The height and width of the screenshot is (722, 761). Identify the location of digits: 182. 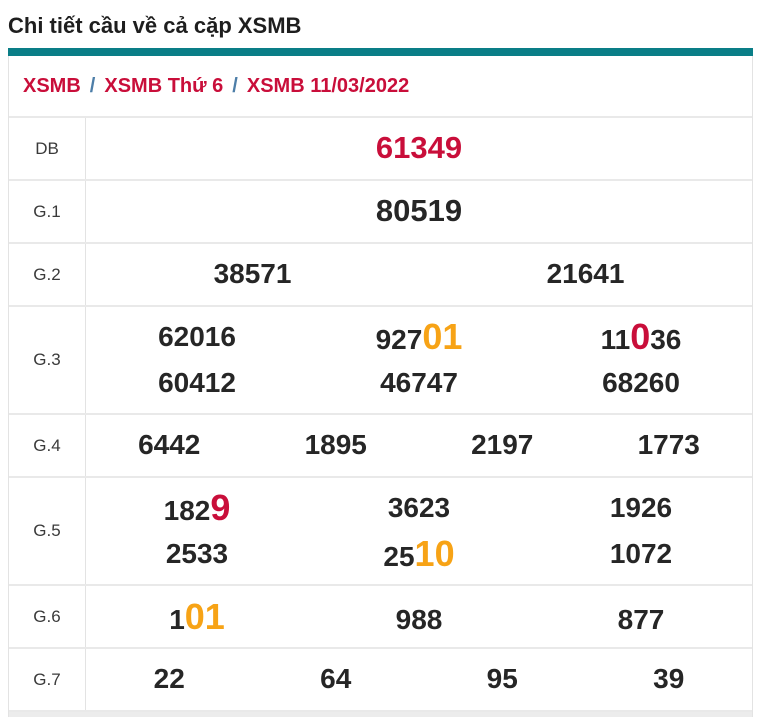
(187, 511).